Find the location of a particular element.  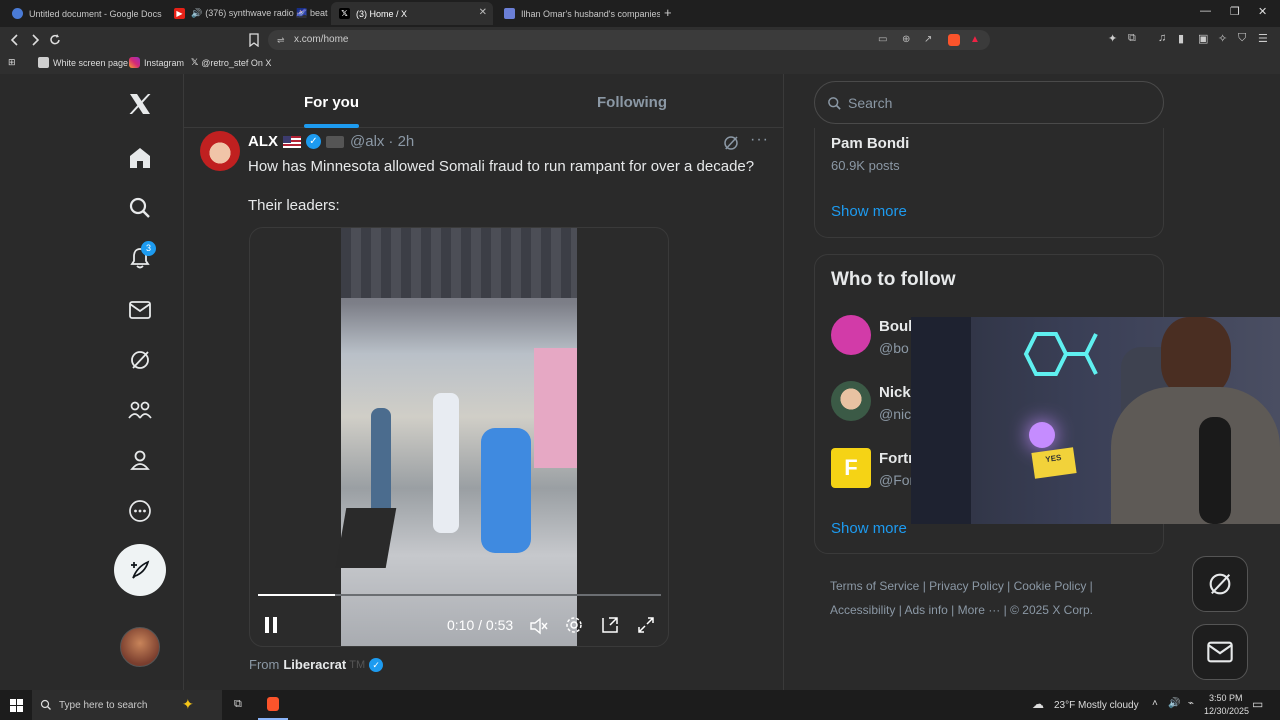

mute-icon is located at coordinates (539, 626).